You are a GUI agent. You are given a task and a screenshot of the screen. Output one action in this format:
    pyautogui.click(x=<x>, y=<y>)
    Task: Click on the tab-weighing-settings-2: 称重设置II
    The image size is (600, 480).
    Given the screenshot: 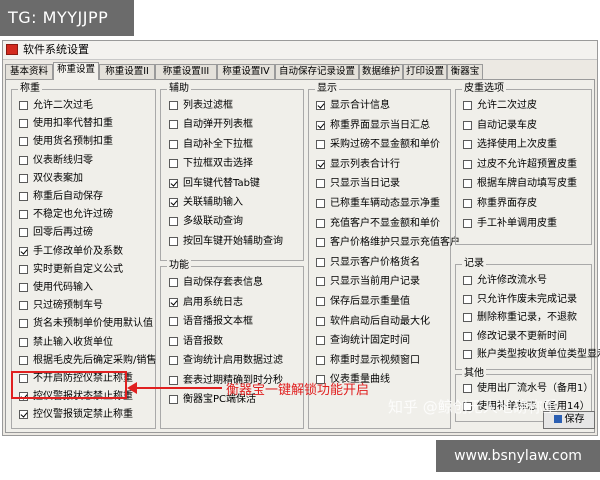 What is the action you would take?
    pyautogui.click(x=127, y=71)
    